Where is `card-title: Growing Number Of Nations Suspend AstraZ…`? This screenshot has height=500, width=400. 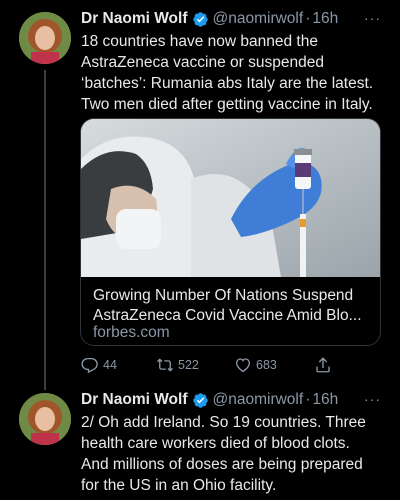
card-title: Growing Number Of Nations Suspend AstraZ… is located at coordinates (227, 305).